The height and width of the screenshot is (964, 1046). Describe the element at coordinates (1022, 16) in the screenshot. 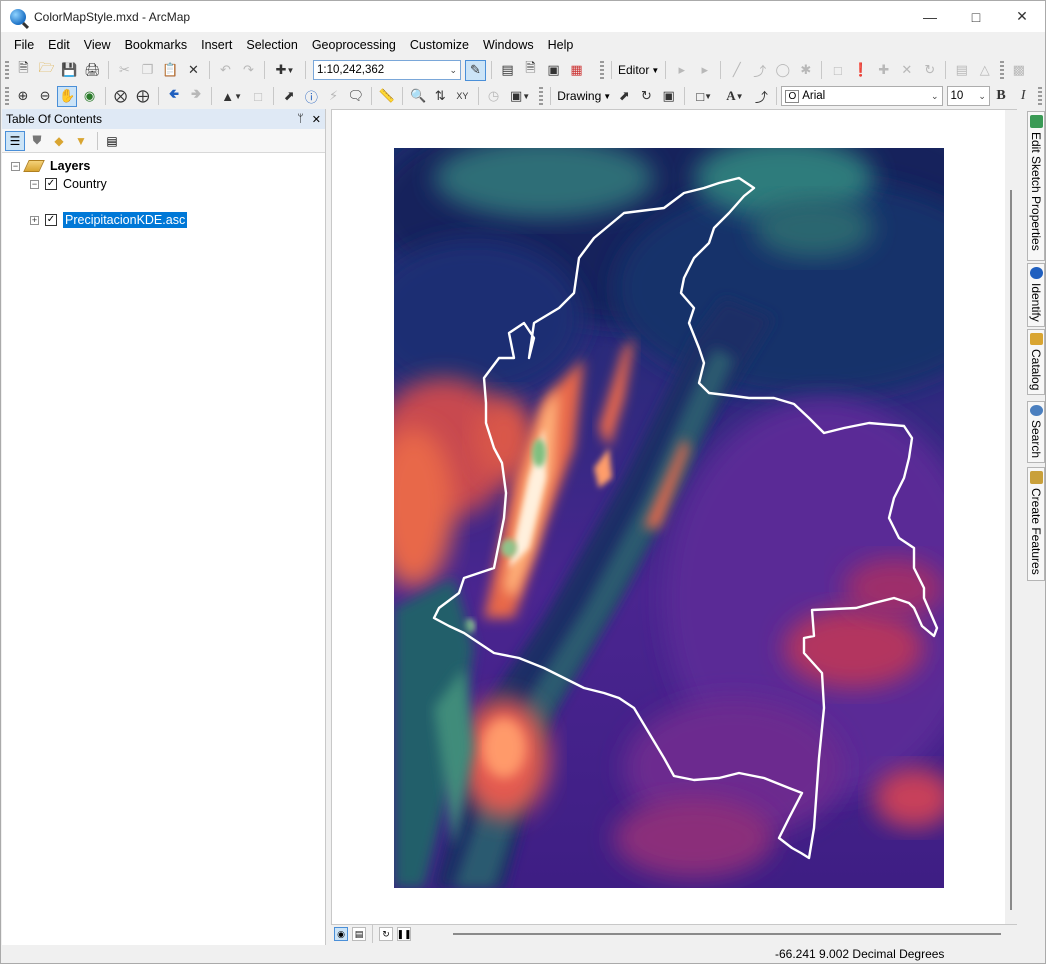

I see `close-button: ✕` at that location.